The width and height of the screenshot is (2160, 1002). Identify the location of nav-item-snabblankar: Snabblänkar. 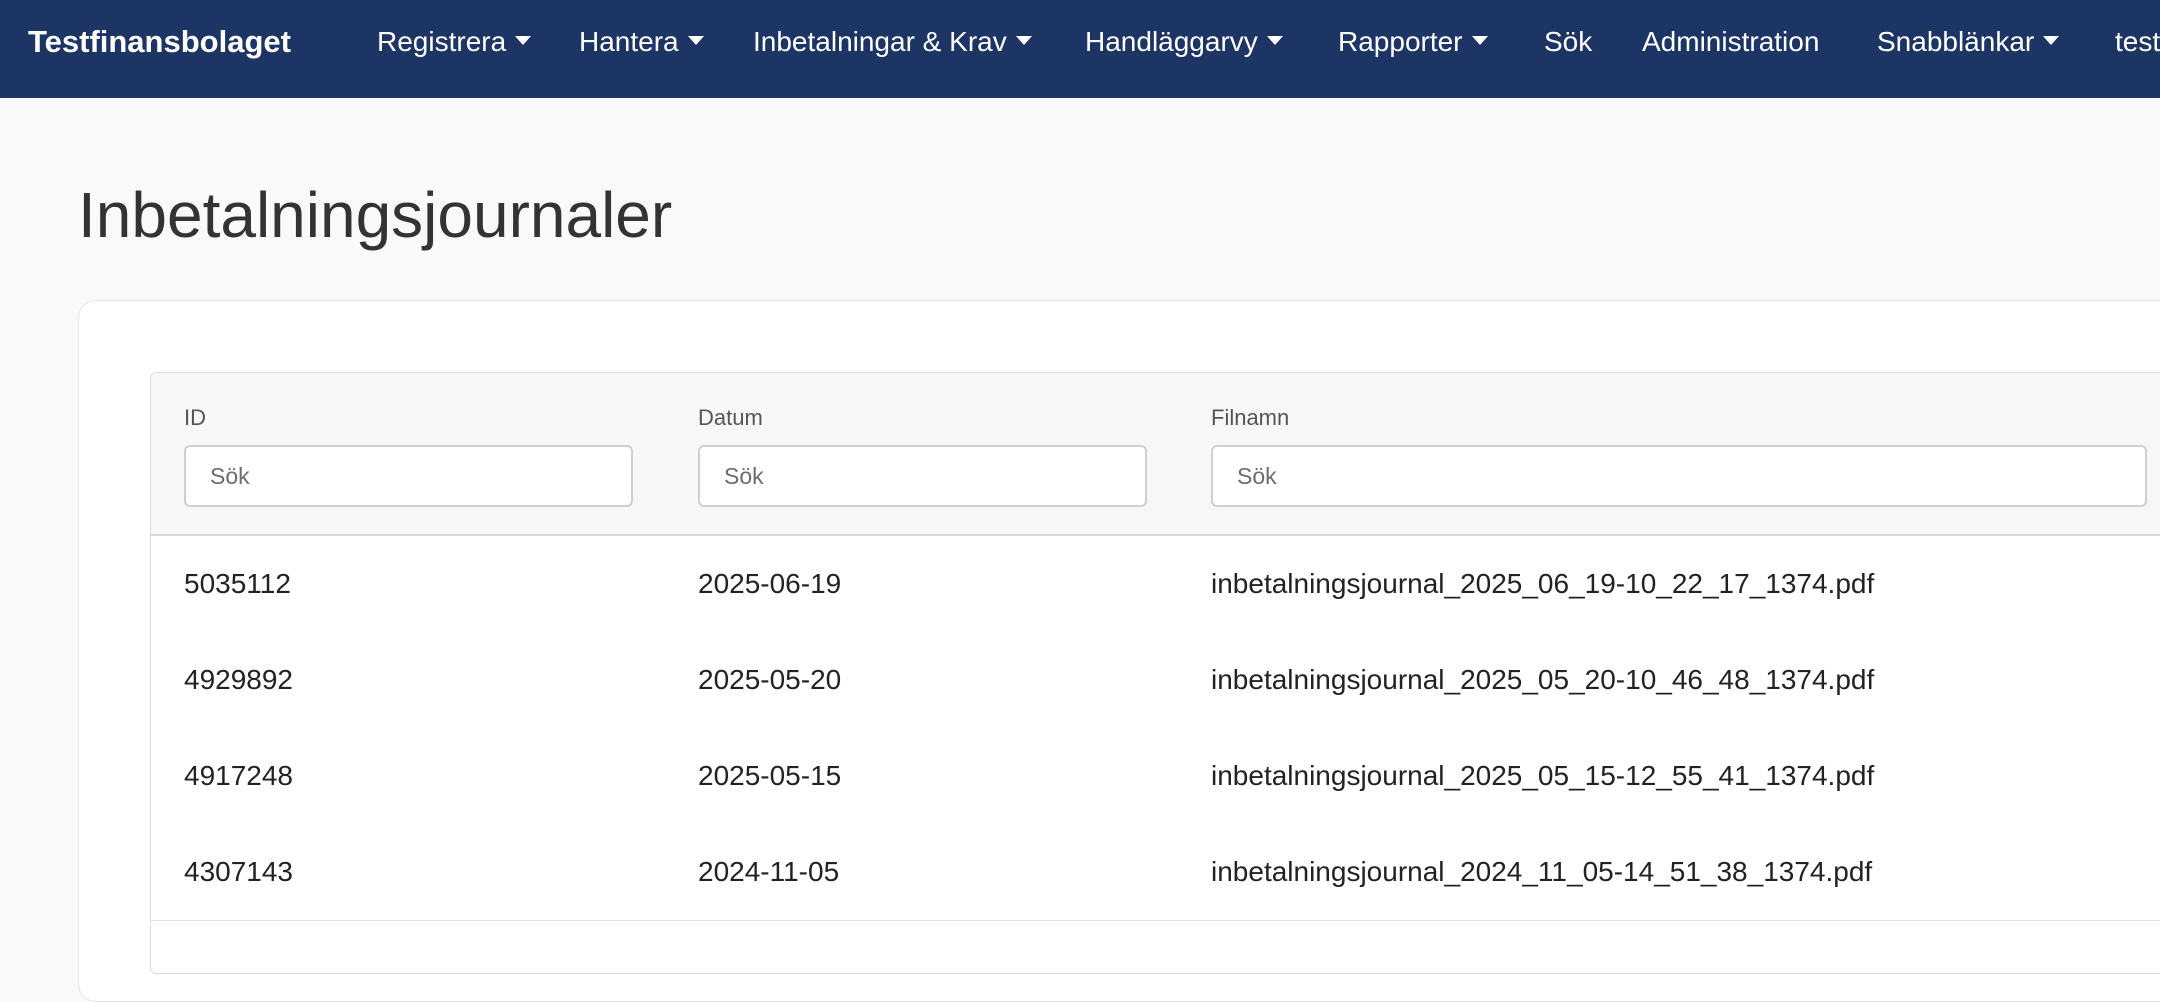
(1968, 42).